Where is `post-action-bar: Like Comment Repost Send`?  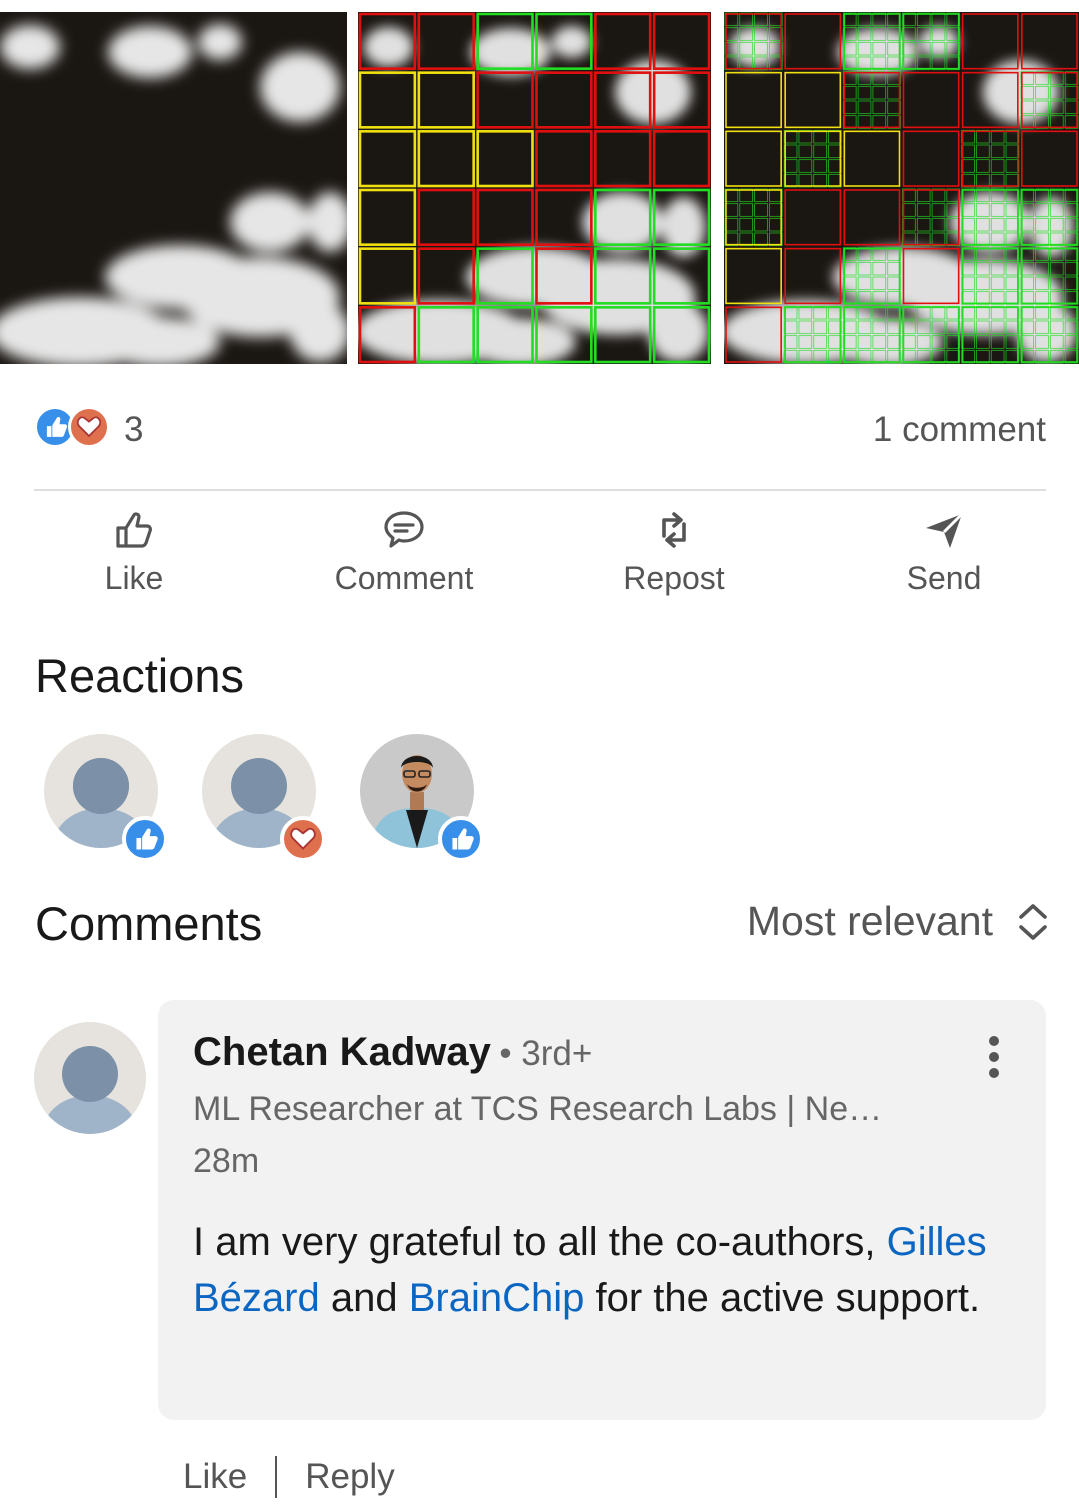
post-action-bar: Like Comment Repost Send is located at coordinates (539, 555).